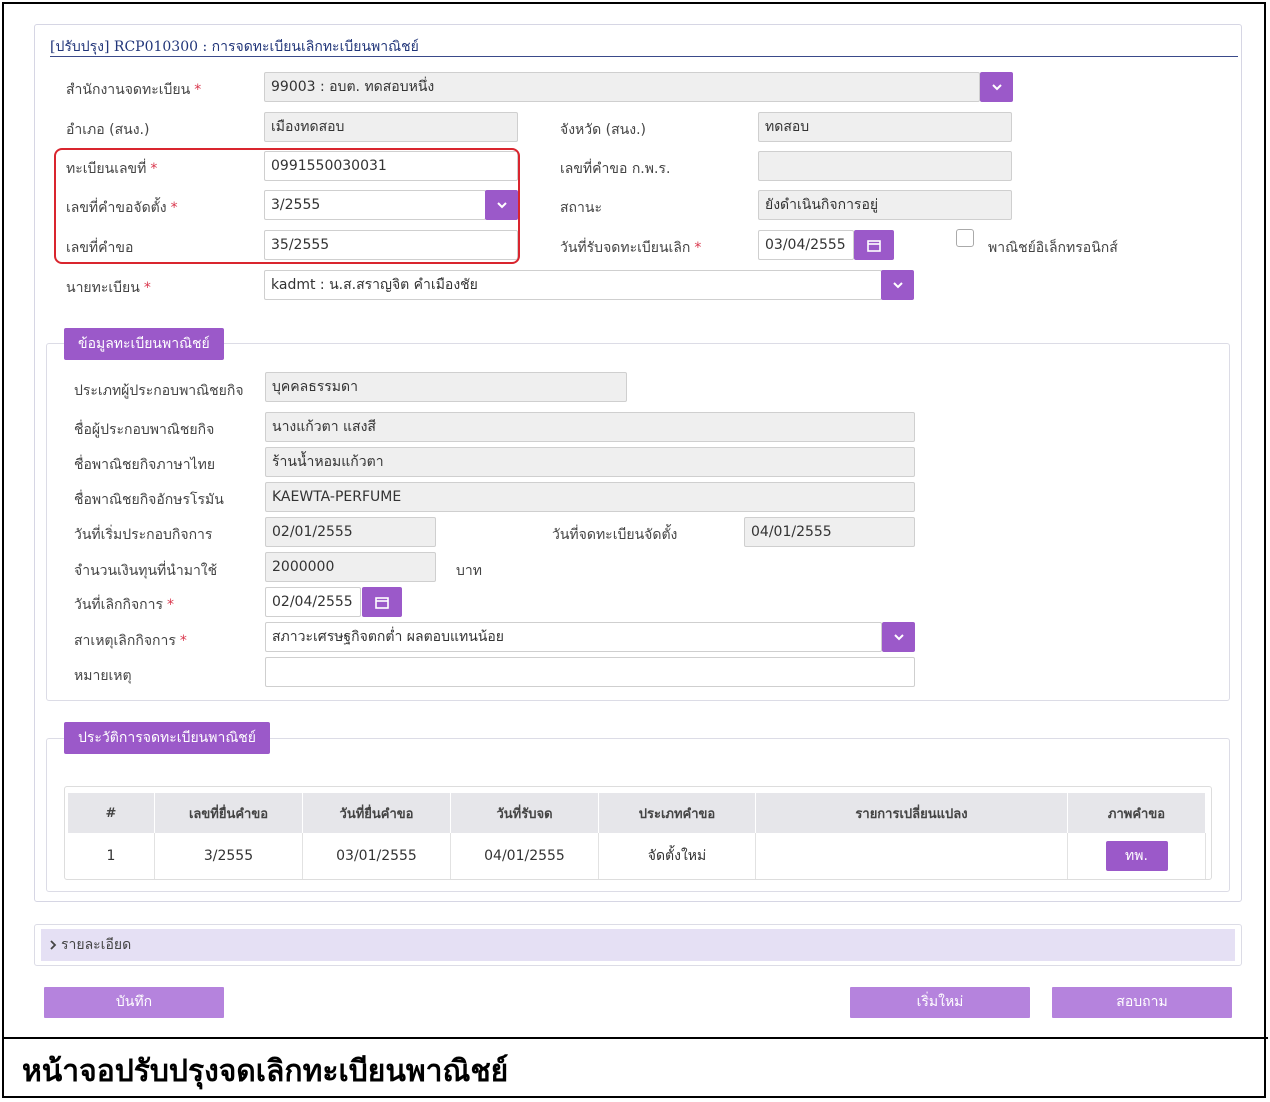 This screenshot has width=1270, height=1102. I want to click on close-date-label: วันที่เลิกกิจการ *, so click(124, 605).